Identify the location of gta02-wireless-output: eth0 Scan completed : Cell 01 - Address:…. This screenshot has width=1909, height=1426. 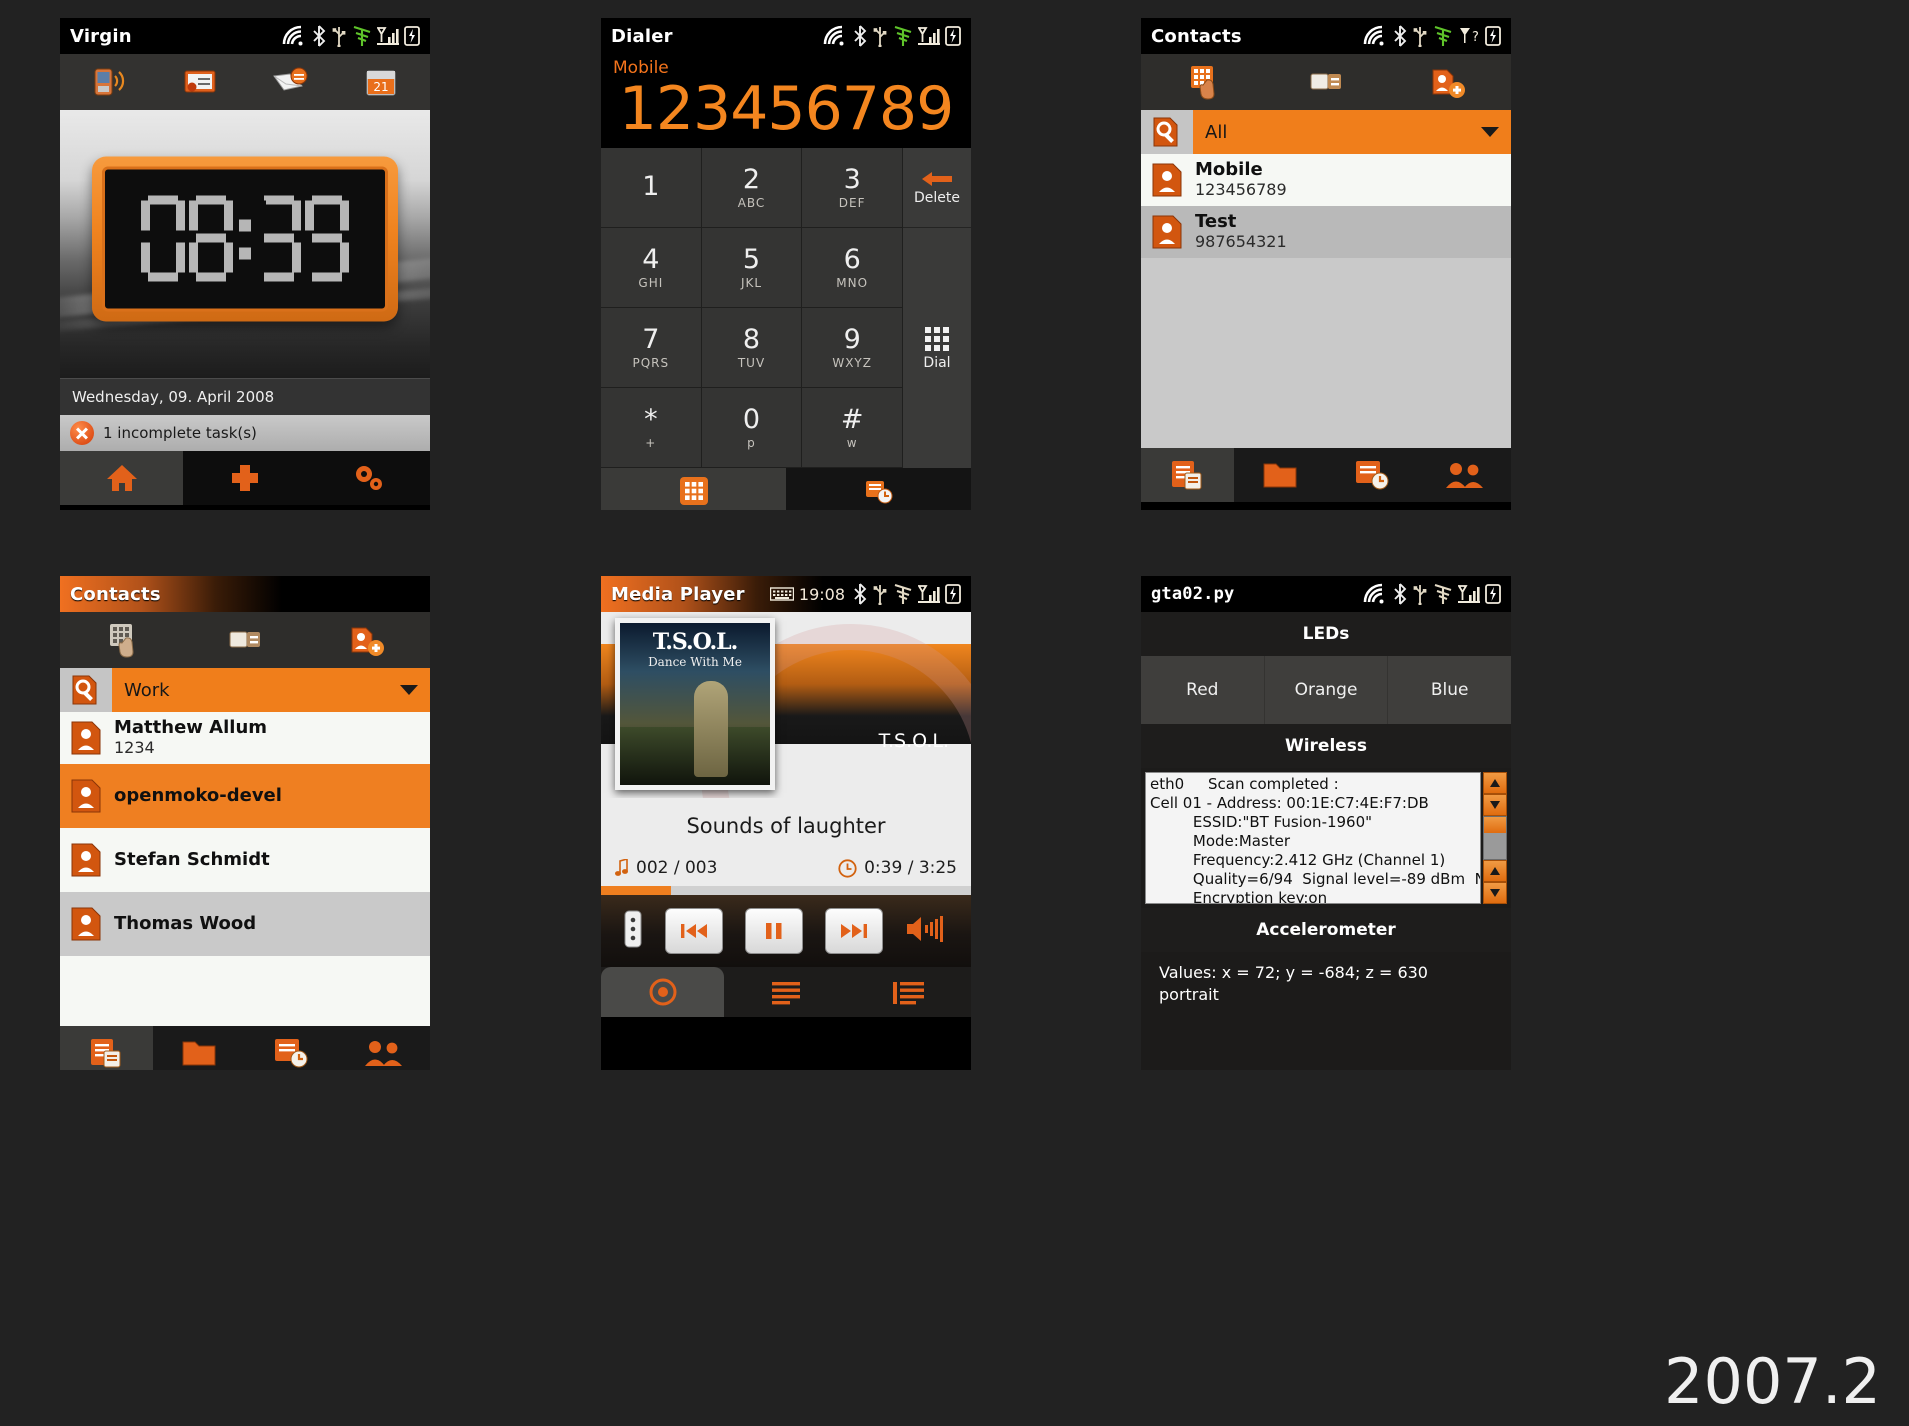
(1313, 838).